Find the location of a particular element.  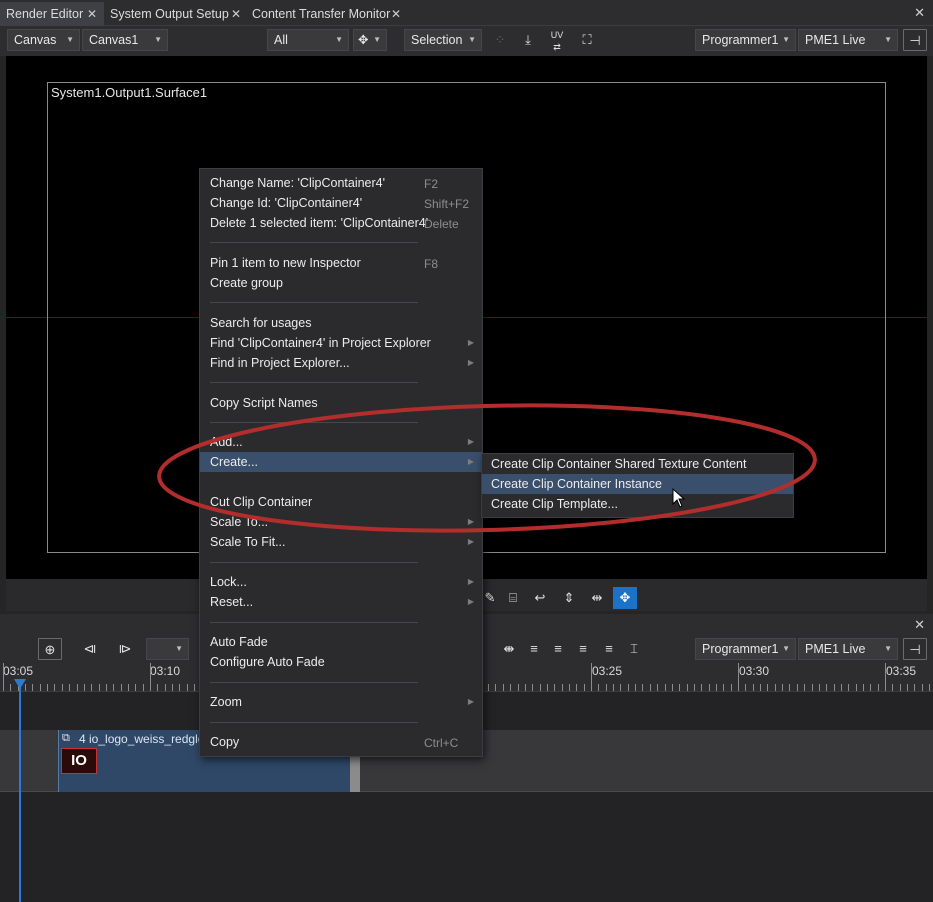

playhead is located at coordinates (20, 791).